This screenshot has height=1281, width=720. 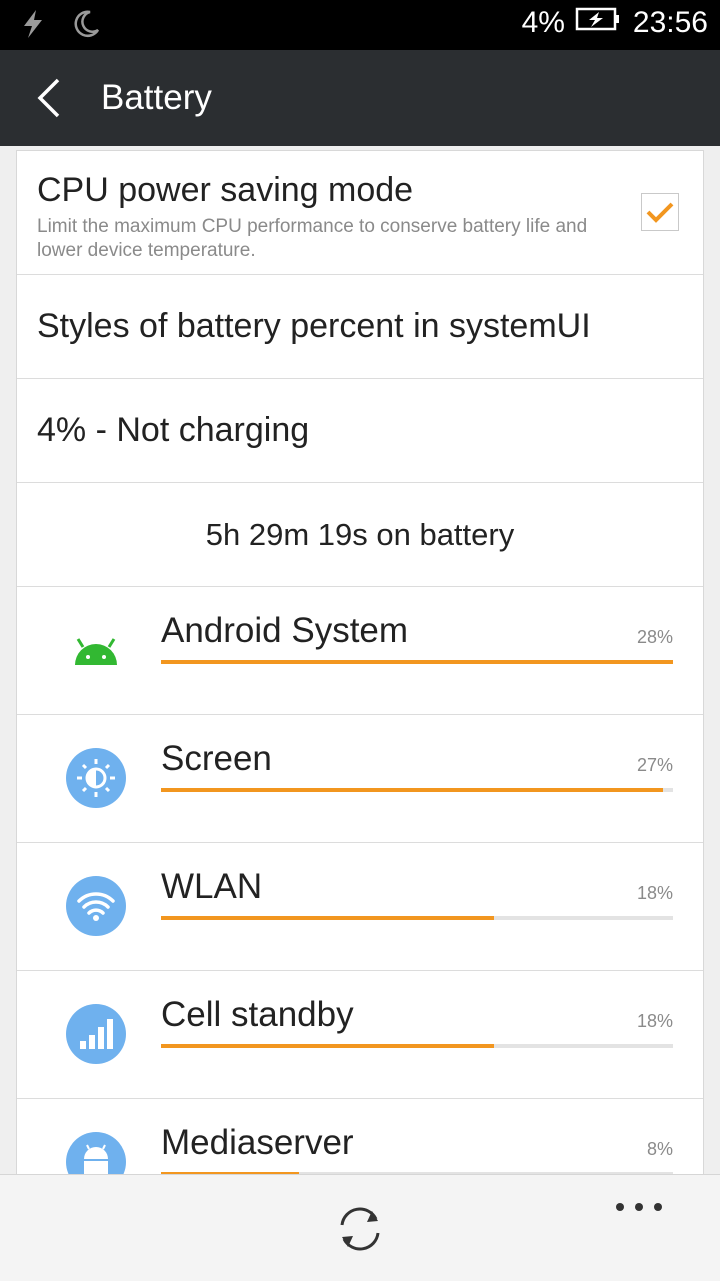 What do you see at coordinates (257, 1014) in the screenshot?
I see `usage-label: Cell standby` at bounding box center [257, 1014].